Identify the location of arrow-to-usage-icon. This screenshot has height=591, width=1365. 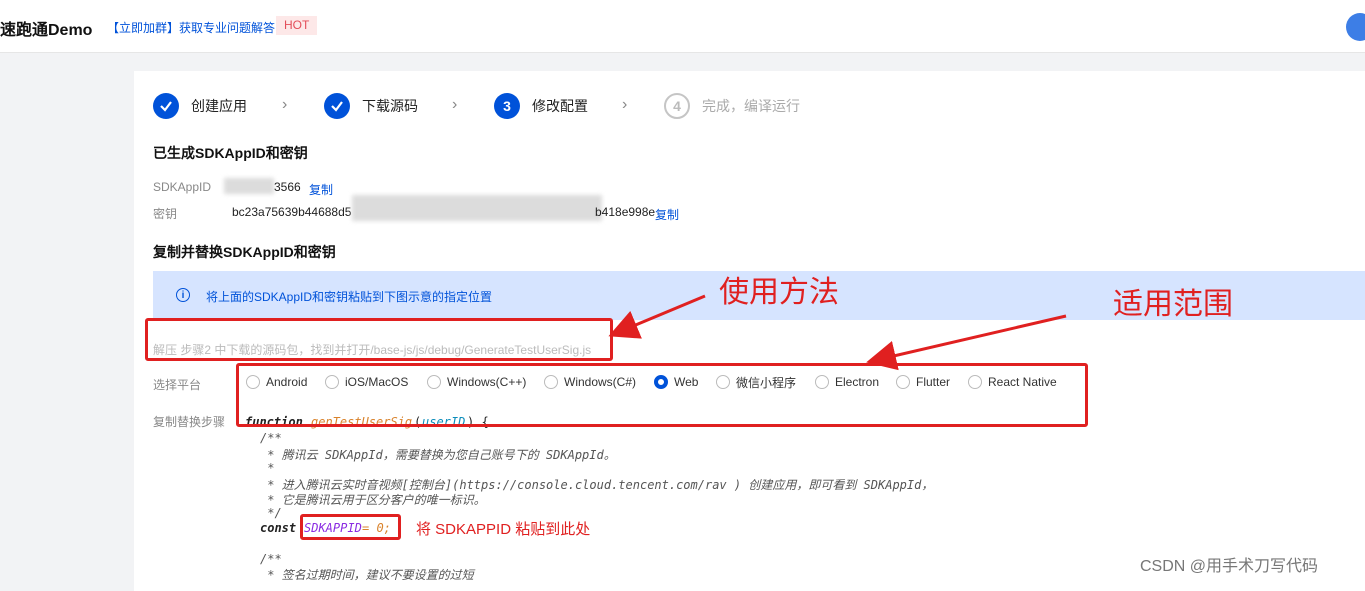
(657, 316).